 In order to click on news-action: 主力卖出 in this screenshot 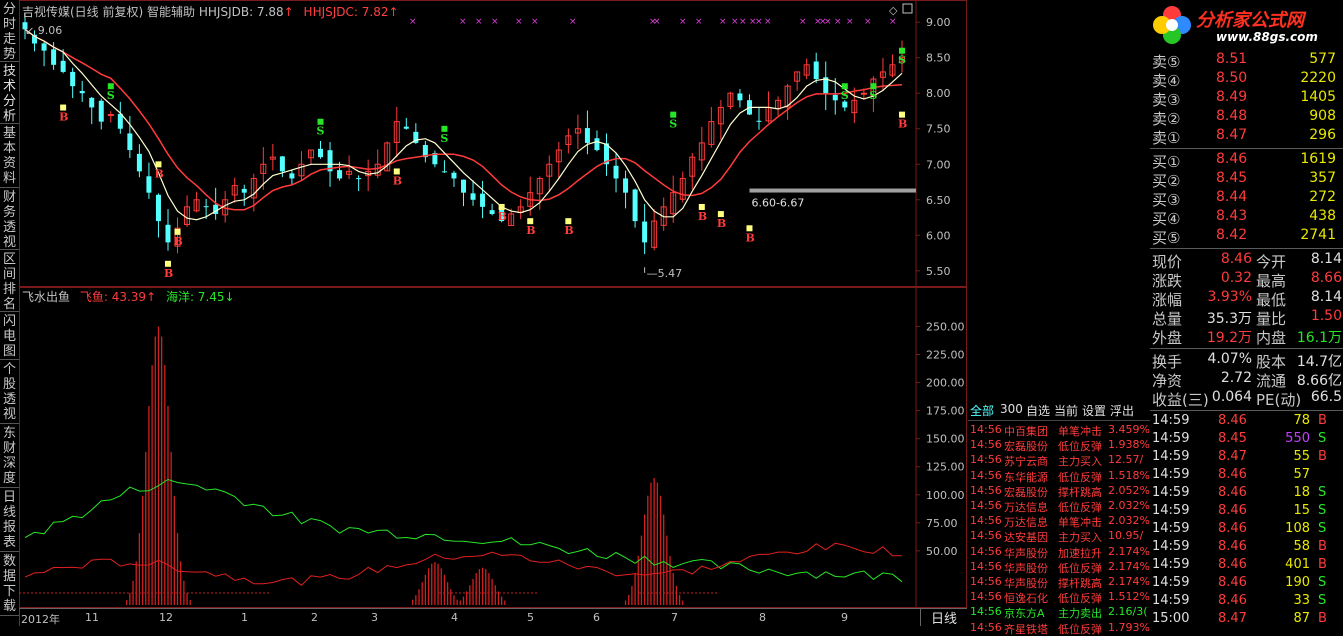, I will do `click(1080, 614)`.